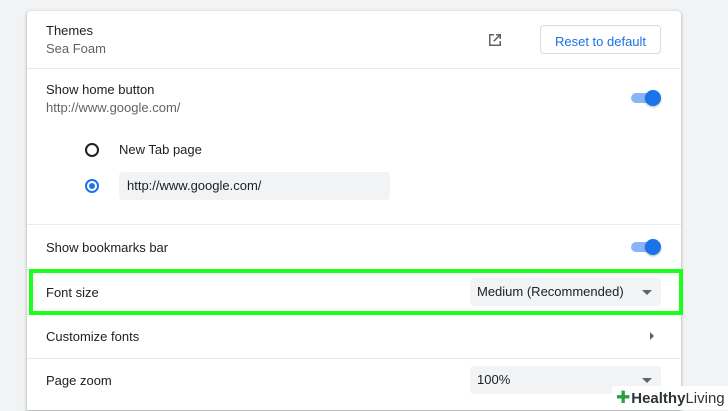 Image resolution: width=728 pixels, height=411 pixels. Describe the element at coordinates (100, 89) in the screenshot. I see `home-button-label: Show home button` at that location.